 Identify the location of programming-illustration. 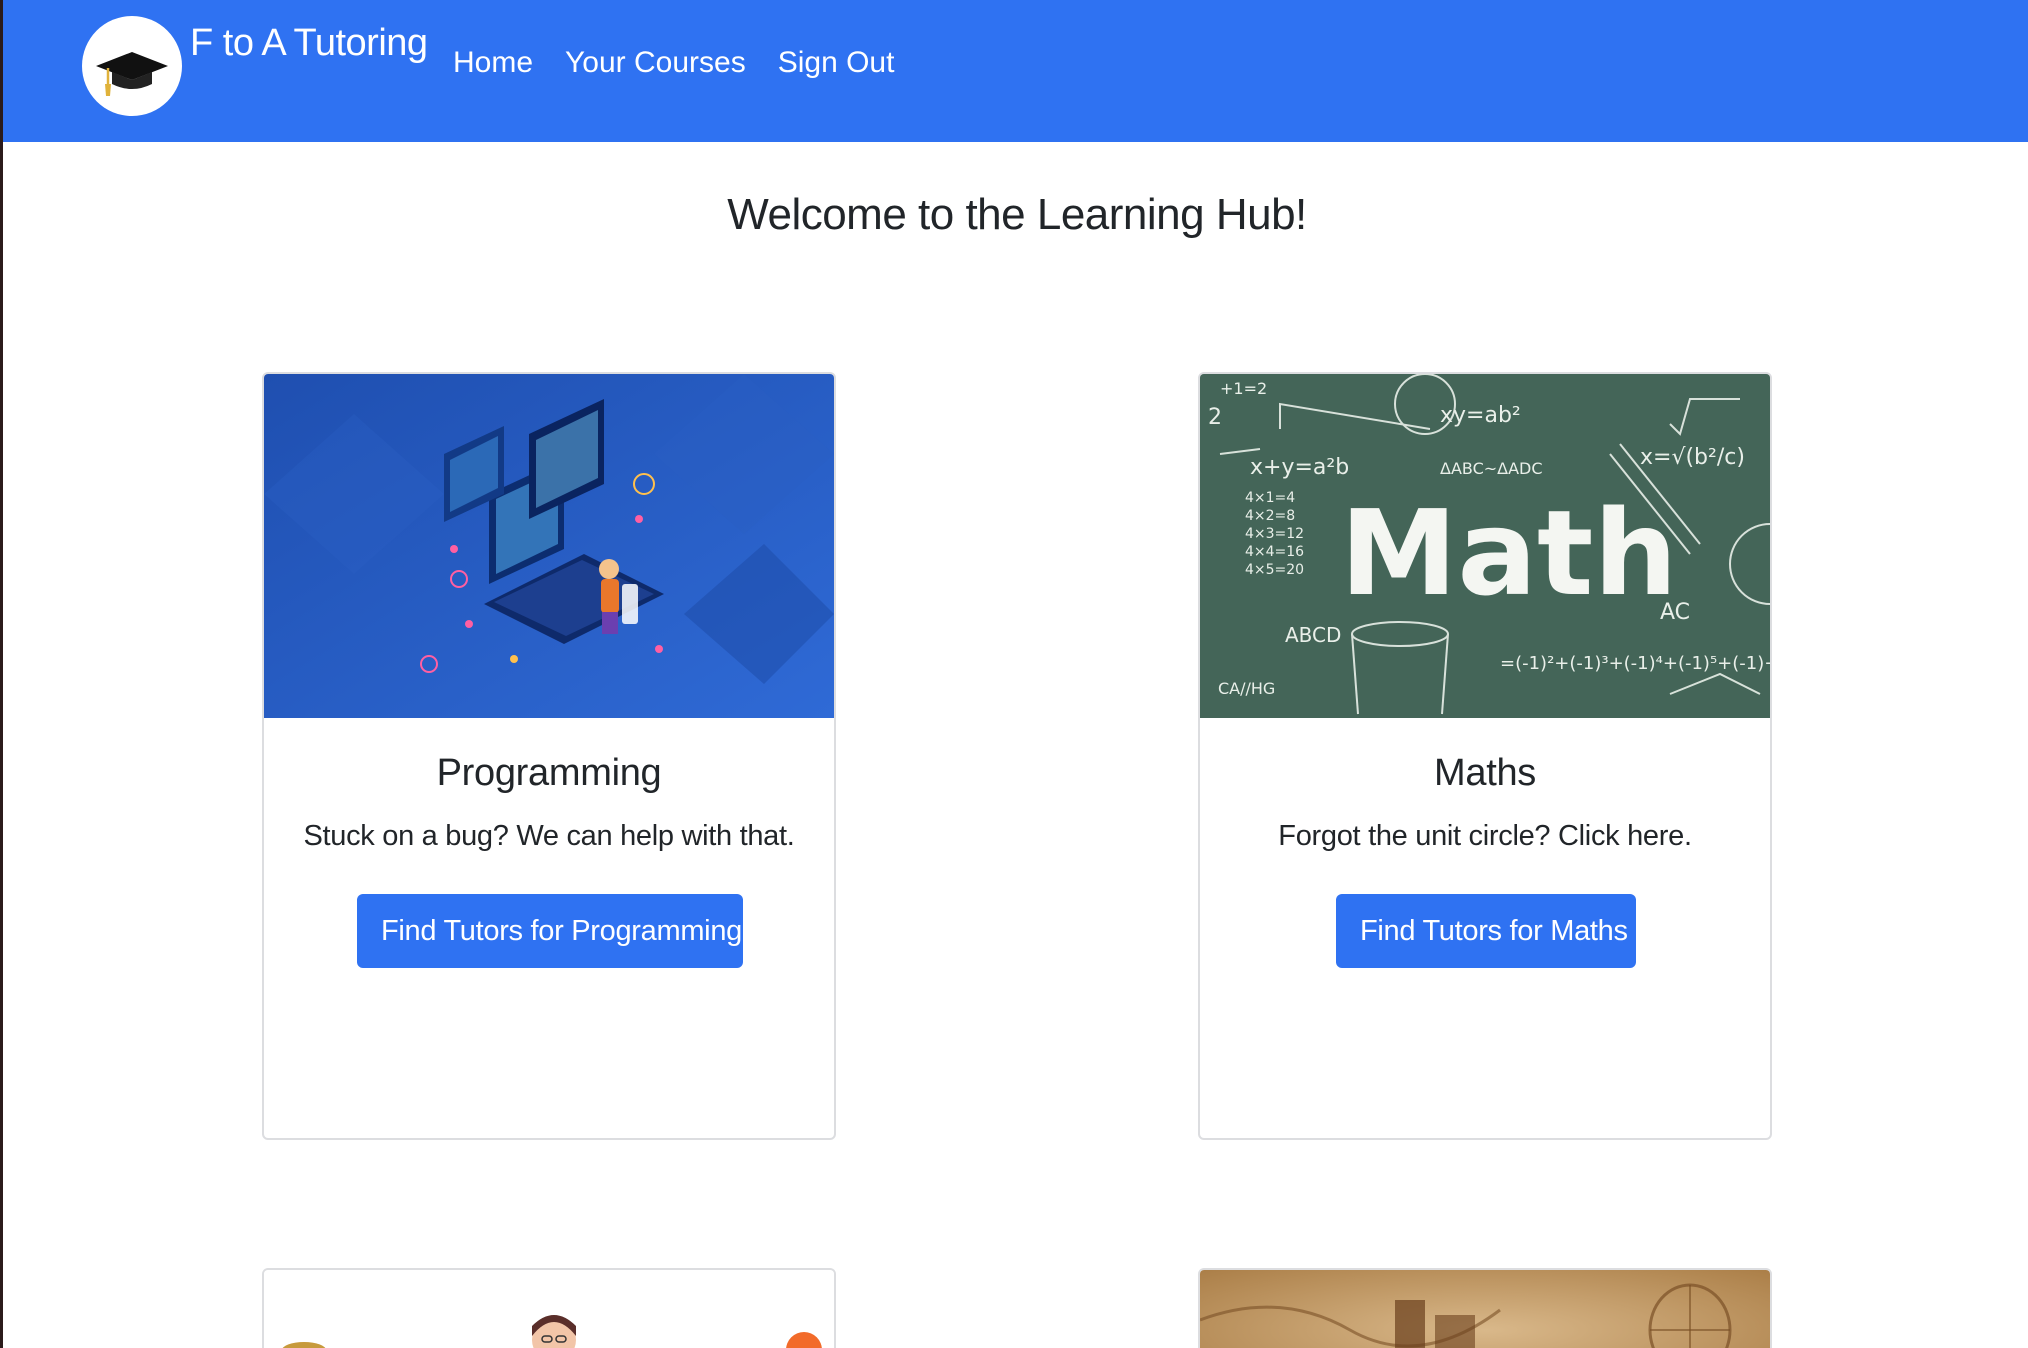
(549, 546).